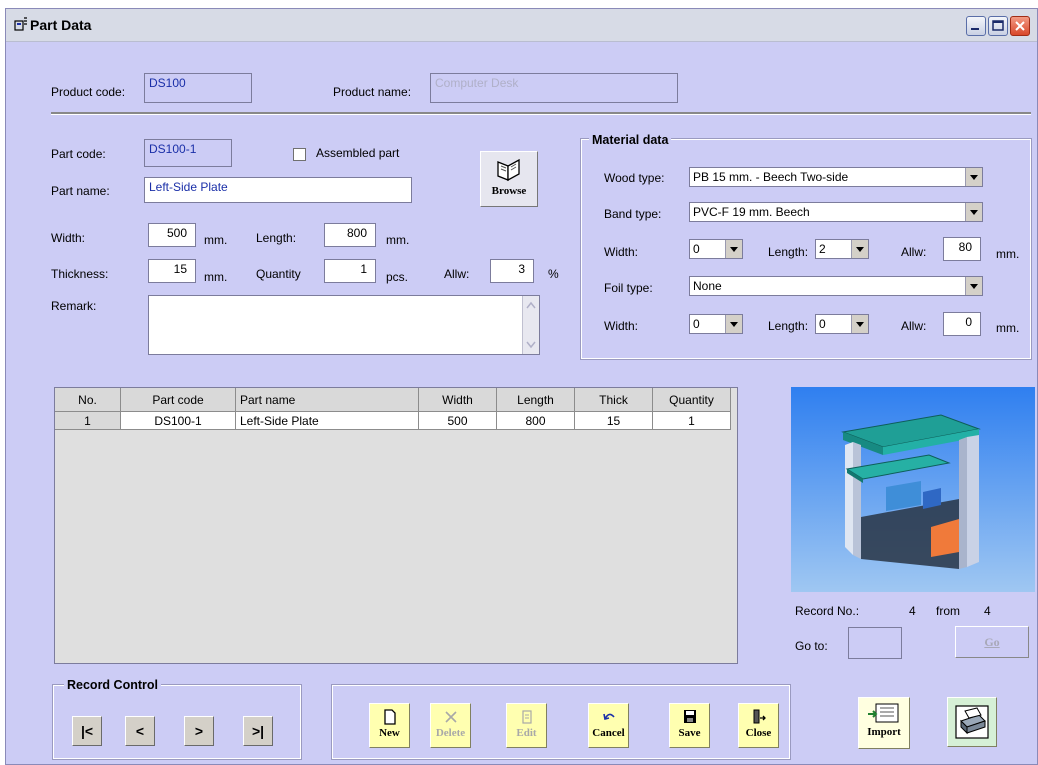 This screenshot has width=1038, height=765. I want to click on wood-type-value: PB 15 mm. - Beech Two-side, so click(771, 177).